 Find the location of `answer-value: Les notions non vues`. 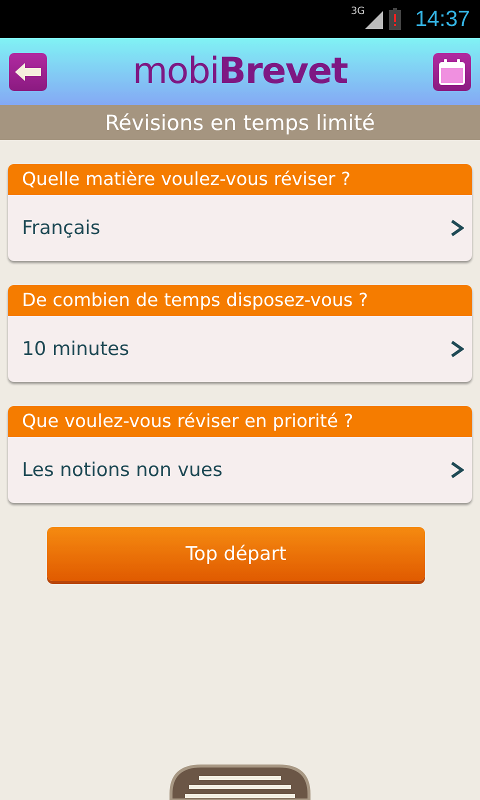

answer-value: Les notions non vues is located at coordinates (122, 470).